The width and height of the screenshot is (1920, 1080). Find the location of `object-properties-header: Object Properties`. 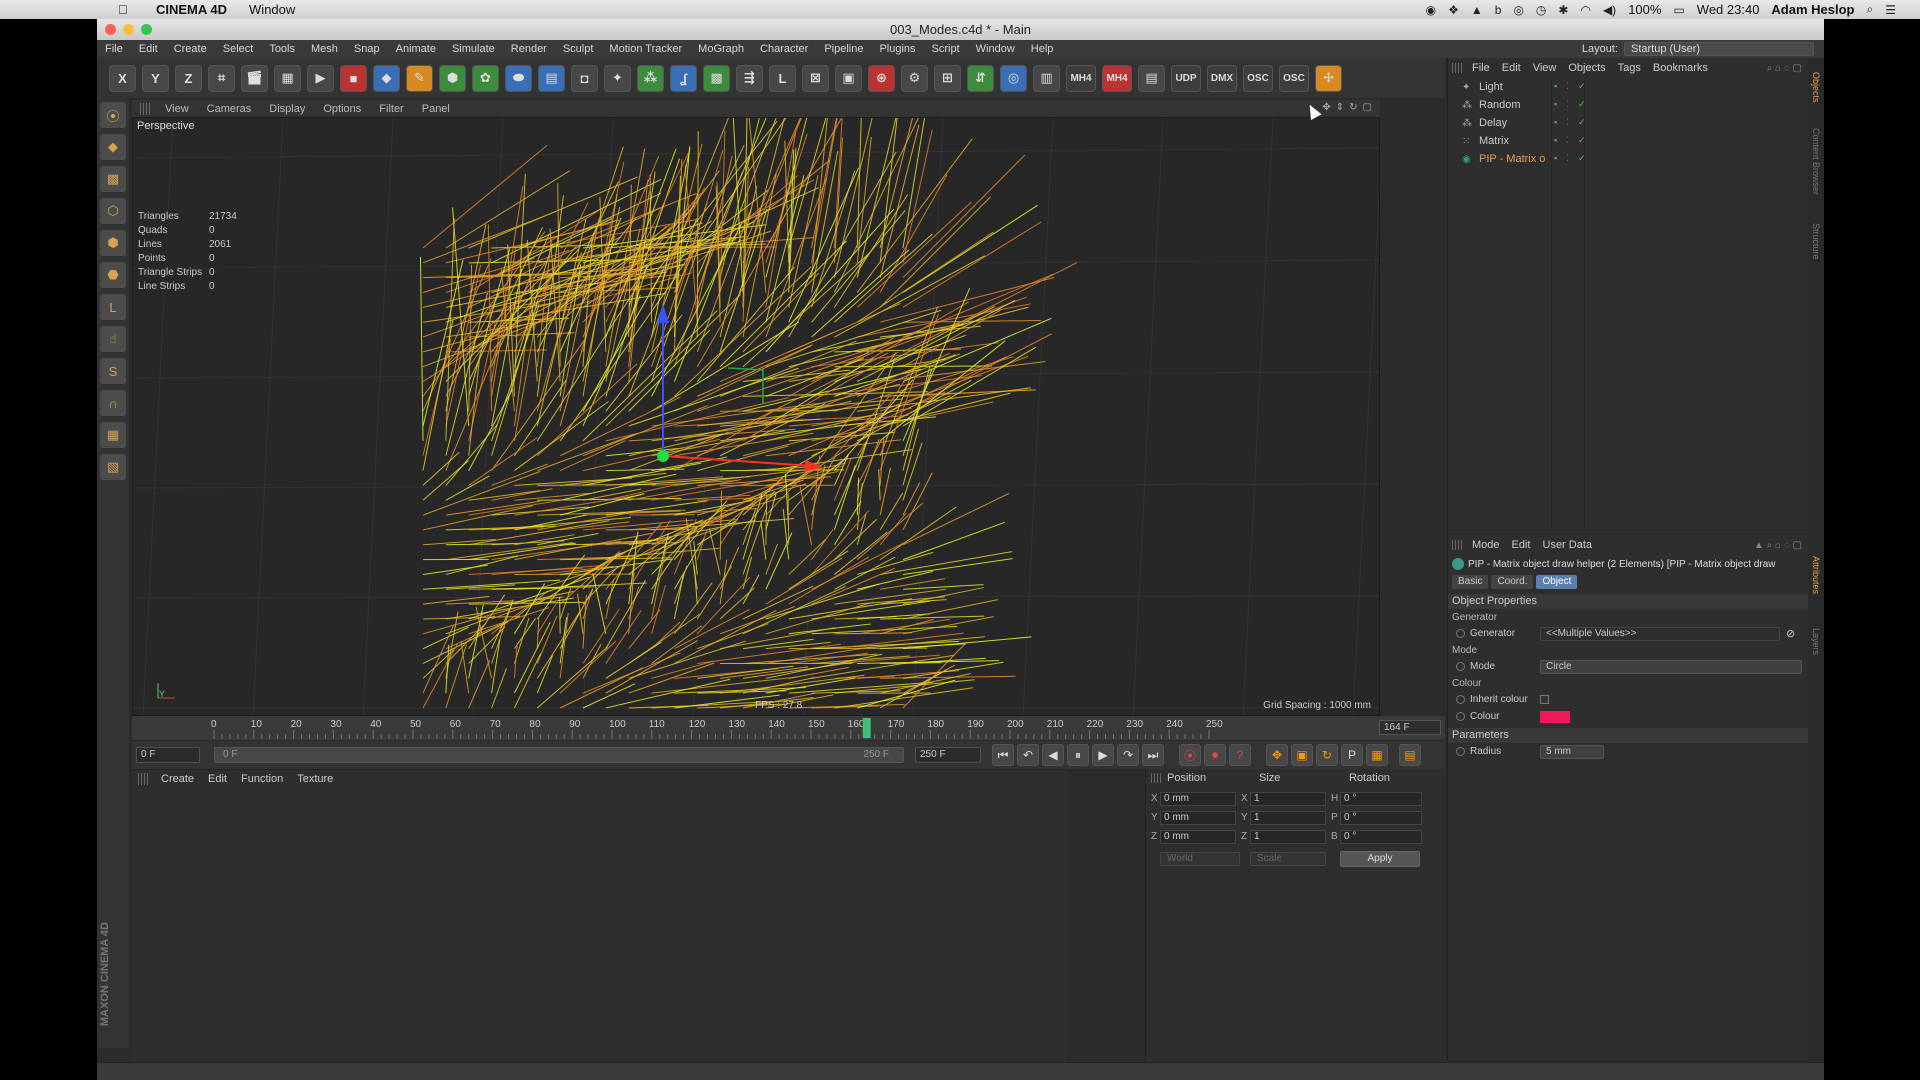

object-properties-header: Object Properties is located at coordinates (1628, 601).